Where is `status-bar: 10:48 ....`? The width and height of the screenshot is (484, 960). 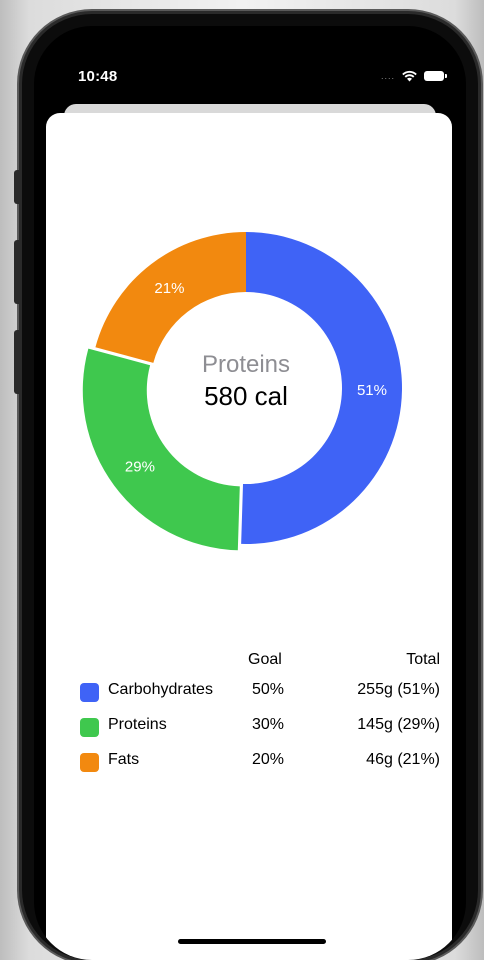
status-bar: 10:48 .... is located at coordinates (250, 61).